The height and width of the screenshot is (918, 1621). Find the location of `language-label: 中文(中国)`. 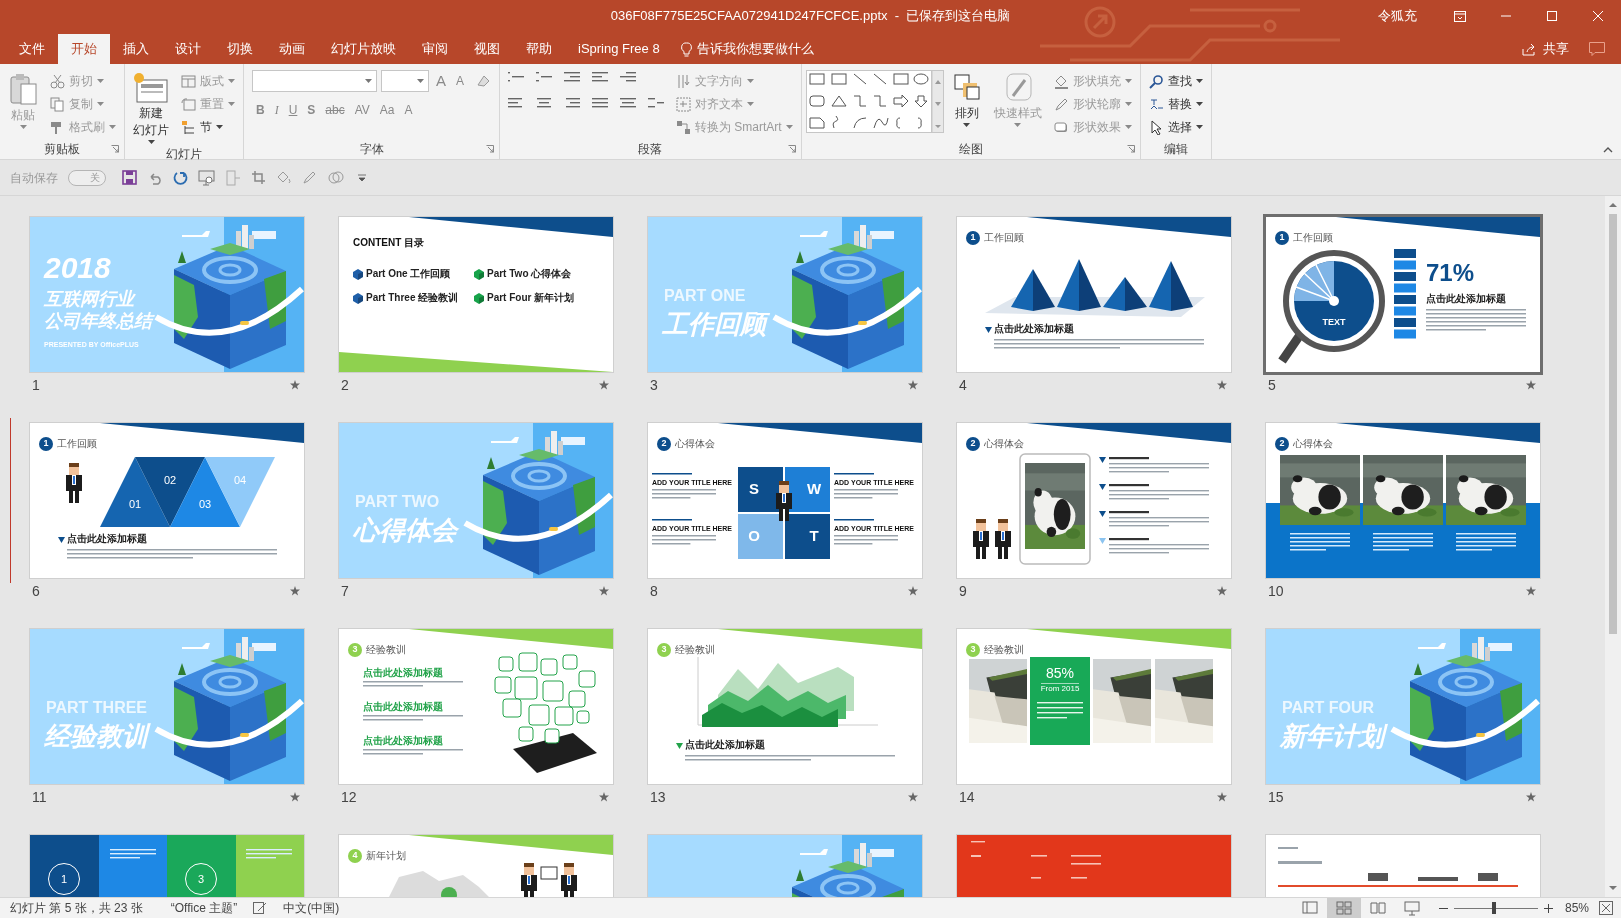

language-label: 中文(中国) is located at coordinates (311, 908).